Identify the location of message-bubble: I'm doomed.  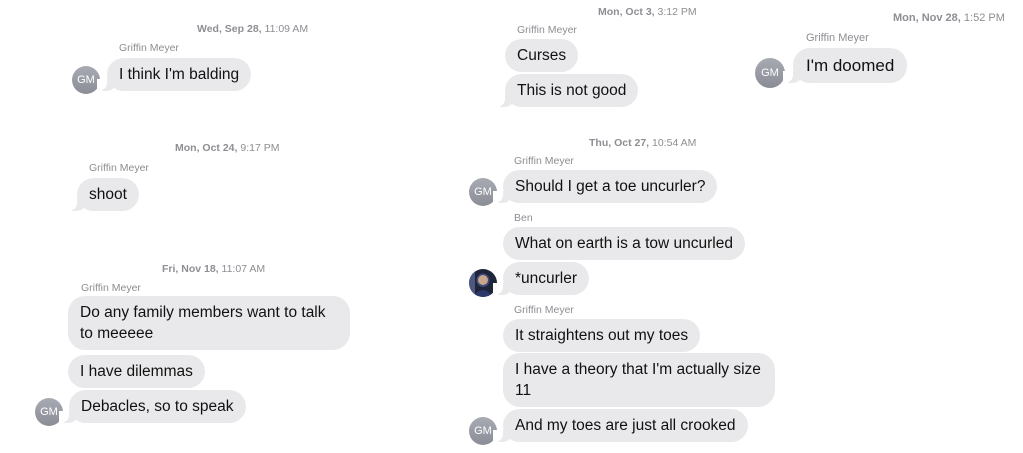
(845, 65).